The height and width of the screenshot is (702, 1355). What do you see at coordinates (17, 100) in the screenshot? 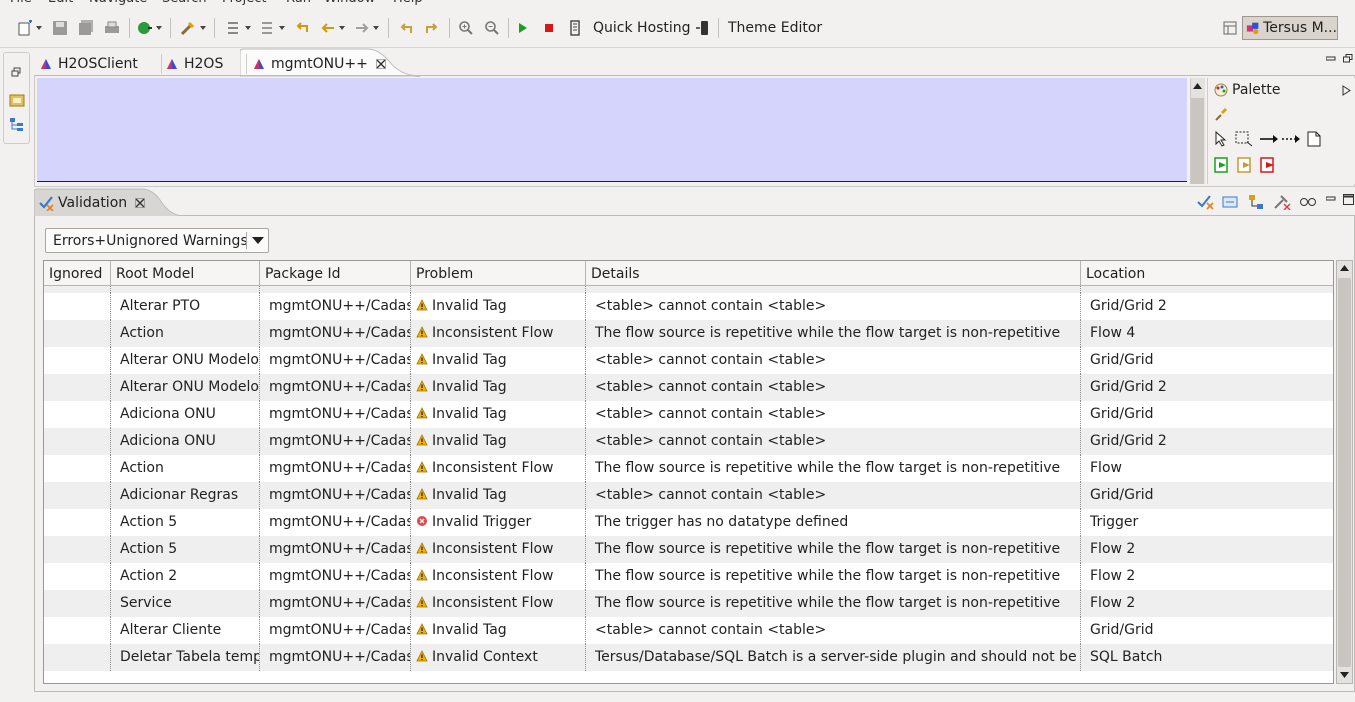
I see `package-explorer-icon` at bounding box center [17, 100].